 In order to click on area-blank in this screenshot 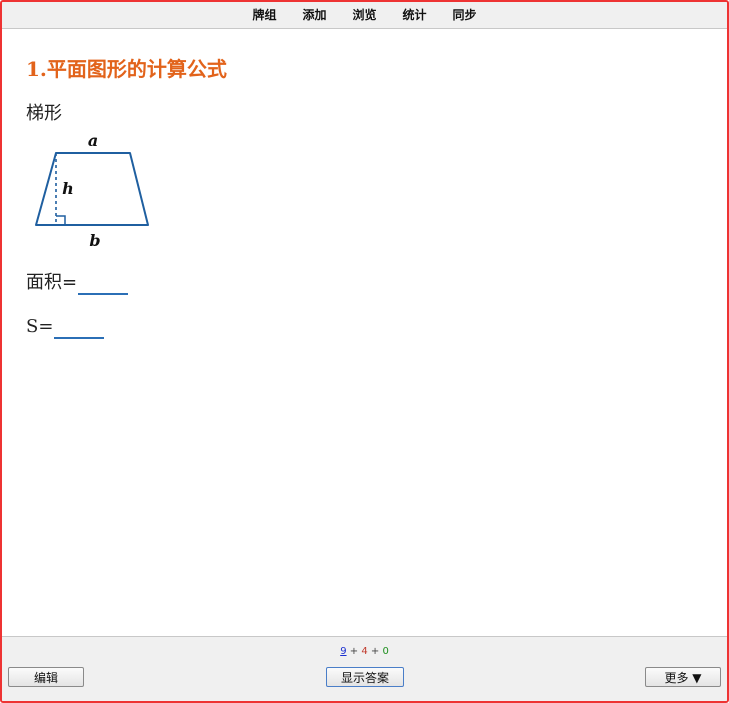, I will do `click(103, 284)`.